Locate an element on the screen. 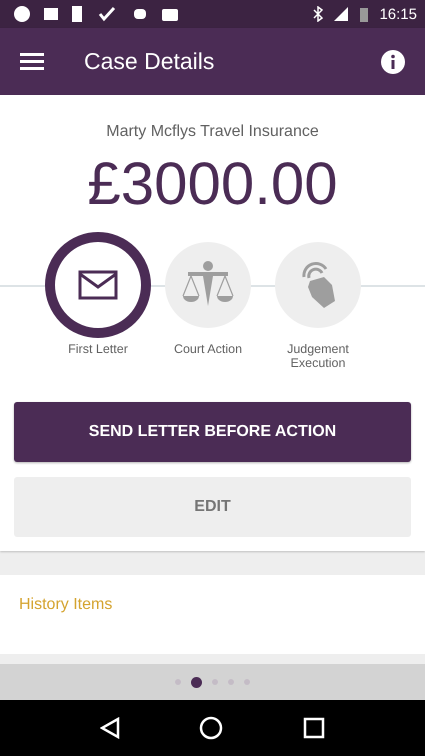 The image size is (425, 756). step-label: Judgement Execution is located at coordinates (318, 356).